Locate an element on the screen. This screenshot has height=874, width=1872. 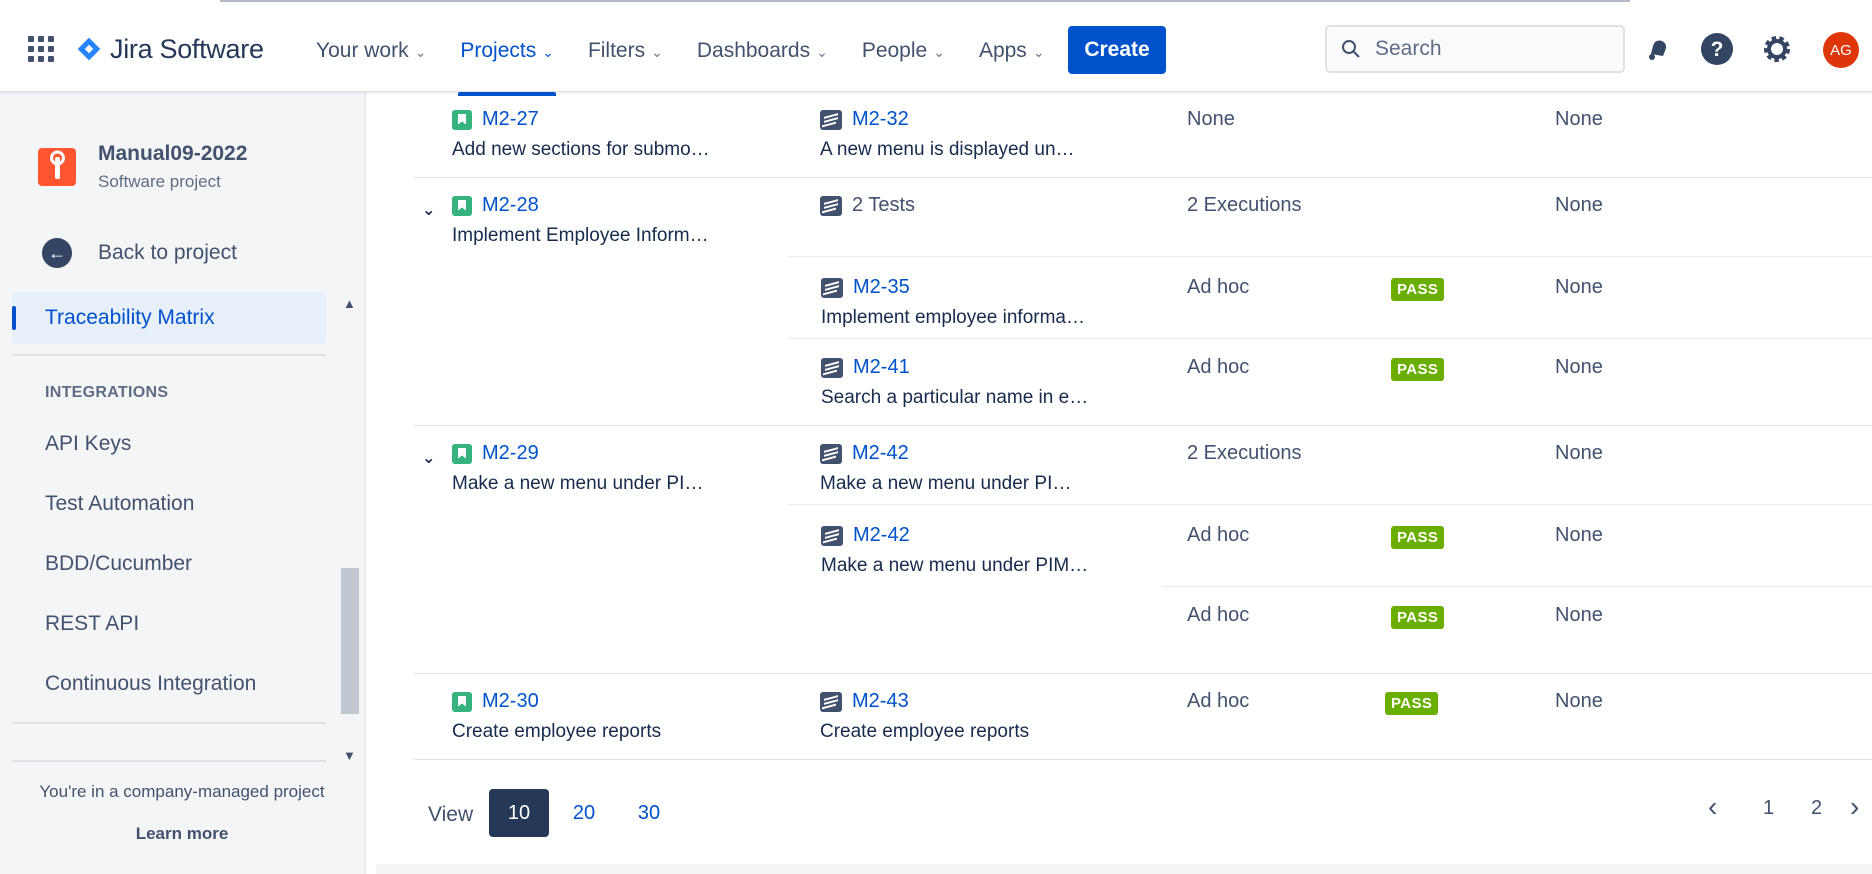
sidebar-item-continuous-integration: Continuous Integration is located at coordinates (169, 684).